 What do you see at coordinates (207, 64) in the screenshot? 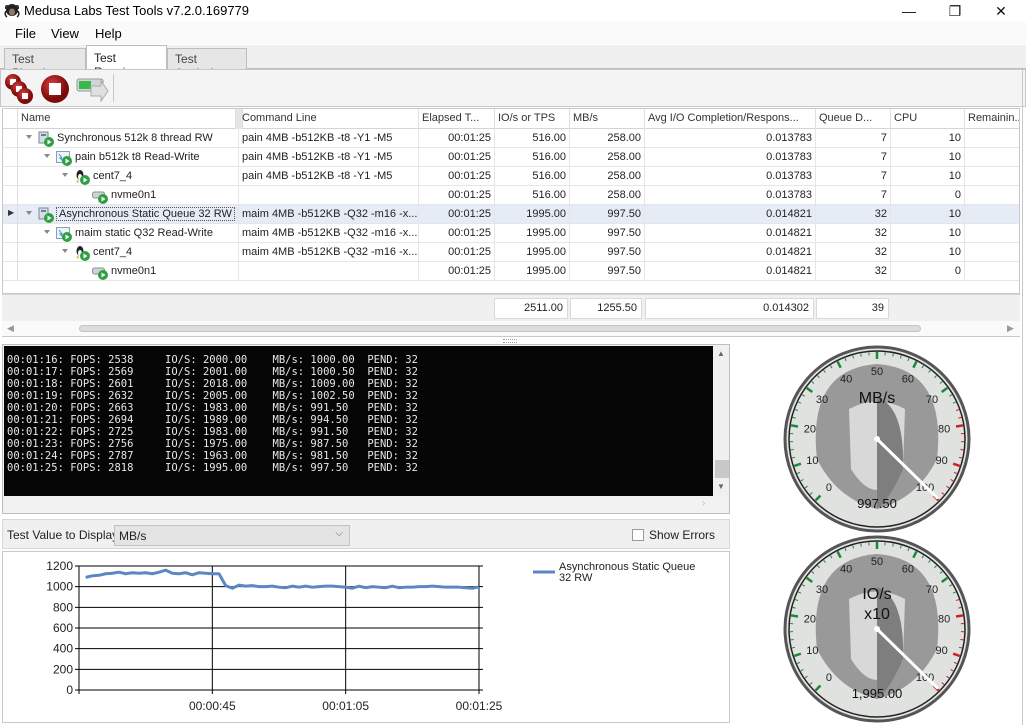
I see `tab-test-analysis: Test Analysis` at bounding box center [207, 64].